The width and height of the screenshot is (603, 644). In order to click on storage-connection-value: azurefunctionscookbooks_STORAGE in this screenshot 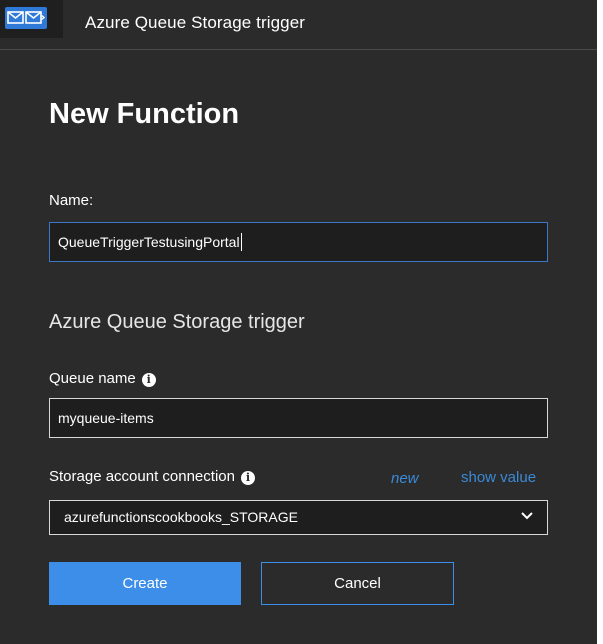, I will do `click(181, 517)`.